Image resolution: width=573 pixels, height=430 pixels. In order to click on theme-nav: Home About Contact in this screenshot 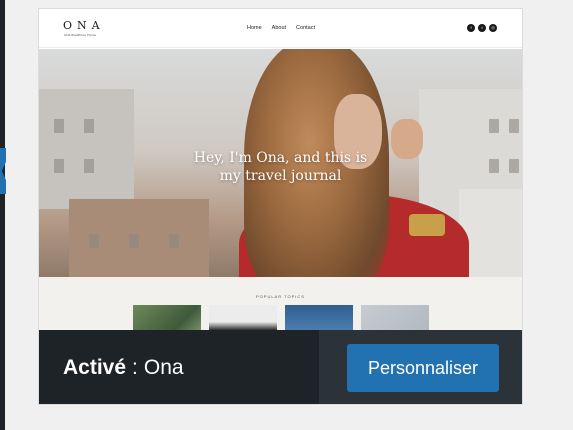, I will do `click(281, 28)`.